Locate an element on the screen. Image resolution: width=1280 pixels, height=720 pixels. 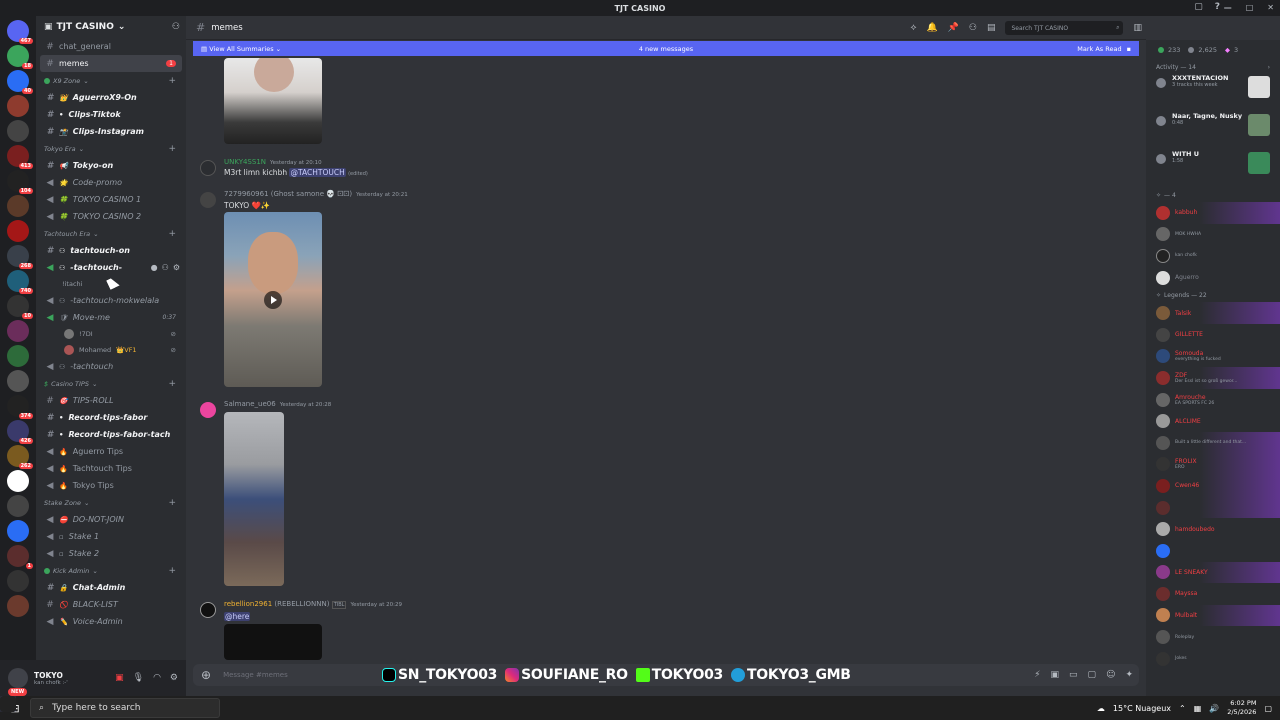
pin-icon: 📌 is located at coordinates (953, 28).